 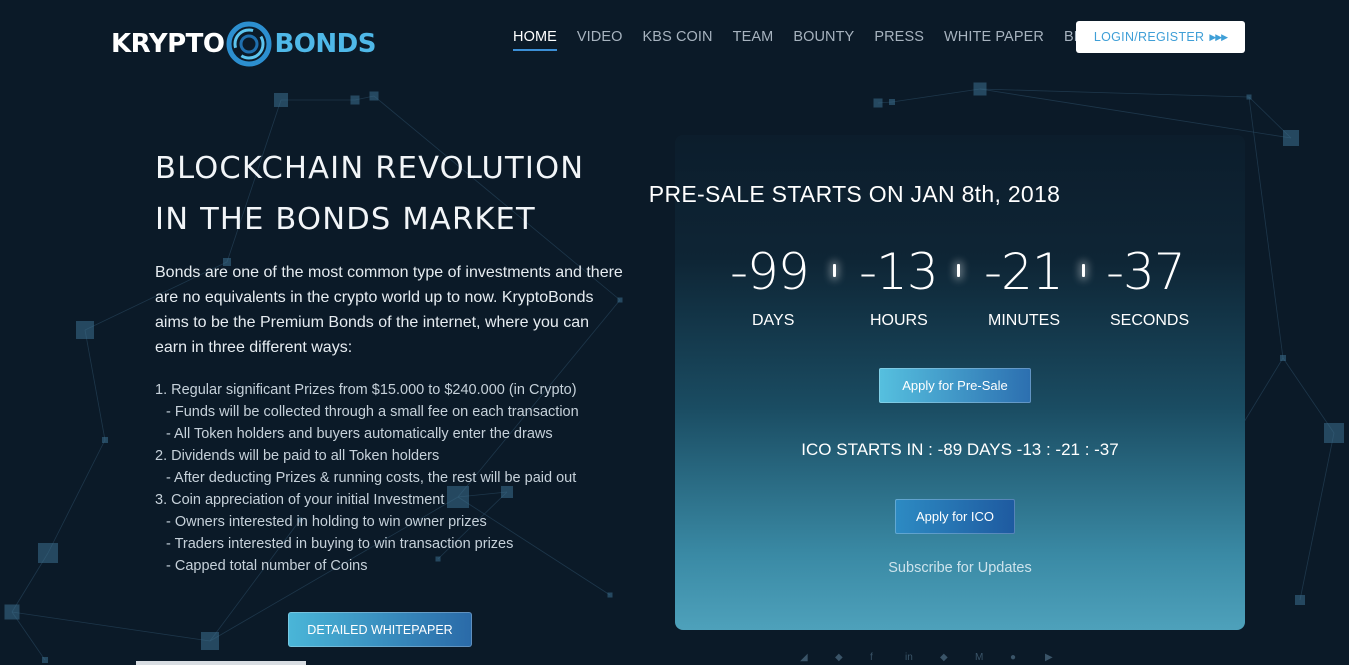 I want to click on bottom-bar, so click(x=221, y=663).